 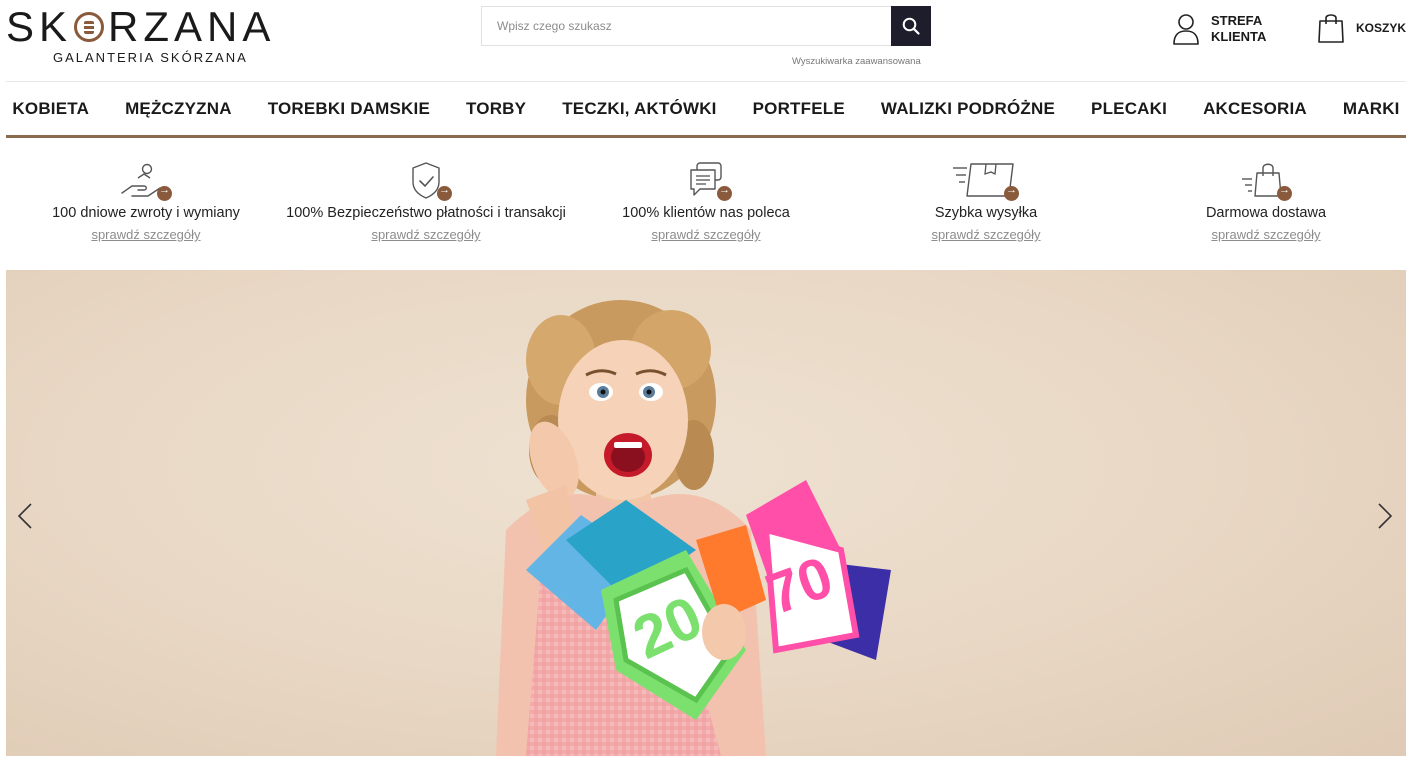 I want to click on logo-subtitle: GALANTERIA SKÓRZANA, so click(x=150, y=57).